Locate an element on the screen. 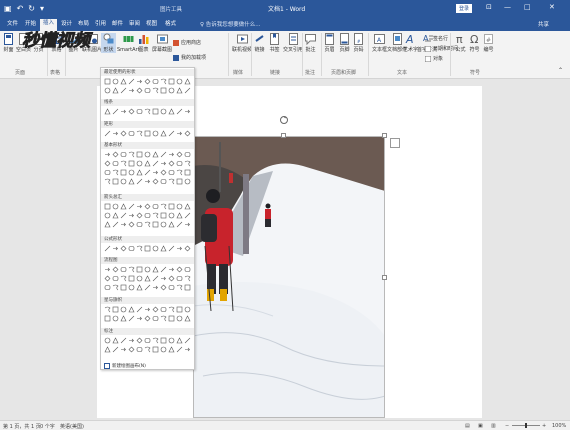 This screenshot has height=430, width=570. web-layout-icon: ▥ is located at coordinates (493, 426).